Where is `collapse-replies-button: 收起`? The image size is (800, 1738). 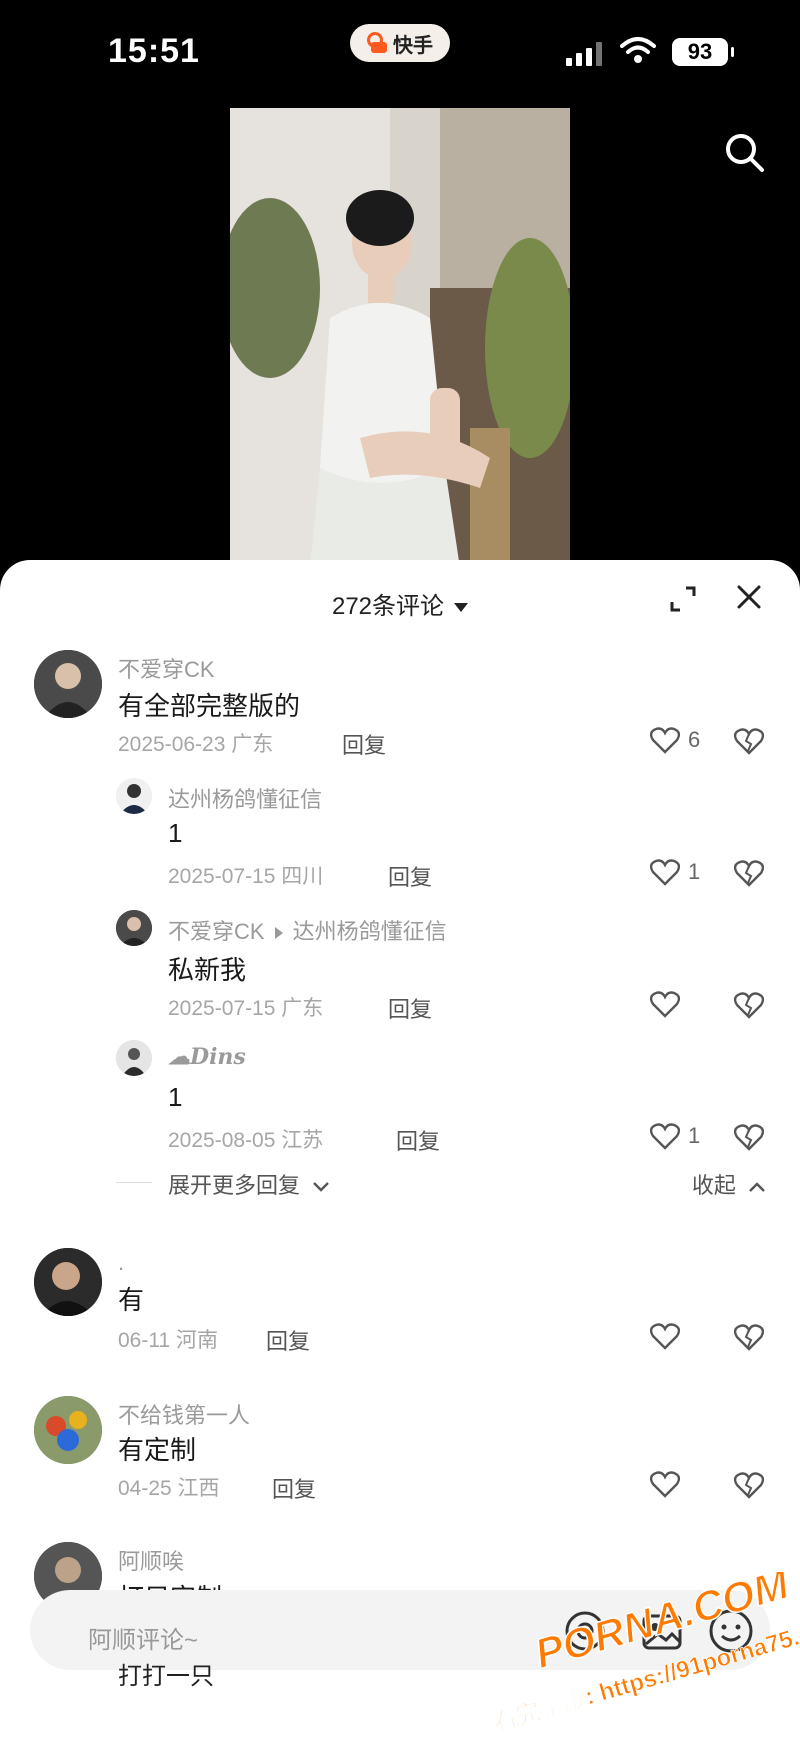
collapse-replies-button: 收起 is located at coordinates (729, 1184).